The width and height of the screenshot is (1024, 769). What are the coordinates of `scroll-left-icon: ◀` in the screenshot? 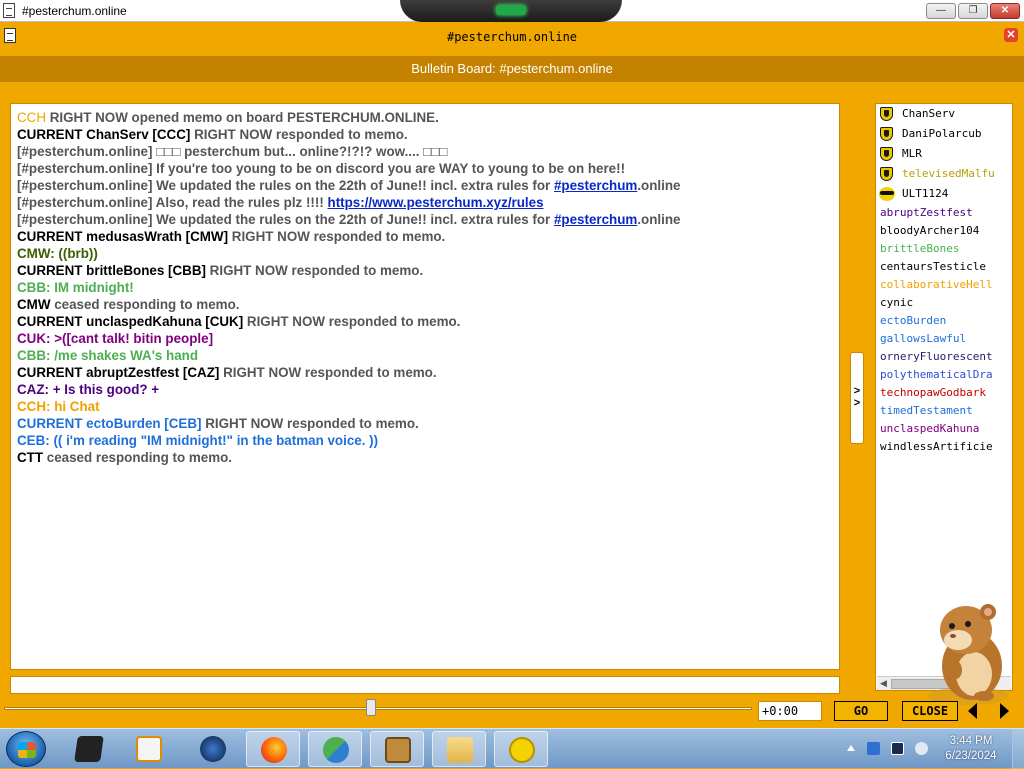 It's located at (883, 683).